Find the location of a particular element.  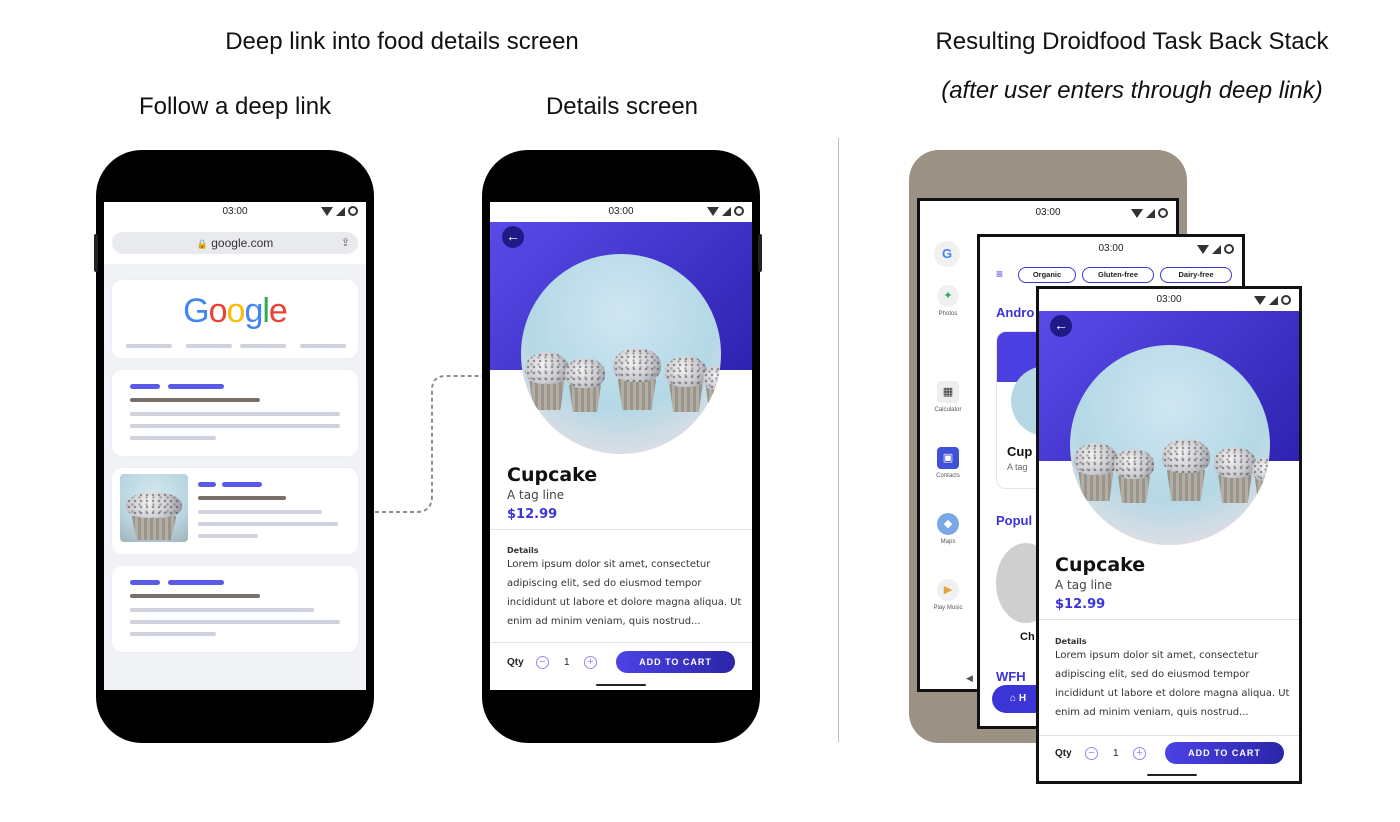

browser-screen: 03:00 🔒 google.com ⇪ Google is located at coordinates (235, 446).